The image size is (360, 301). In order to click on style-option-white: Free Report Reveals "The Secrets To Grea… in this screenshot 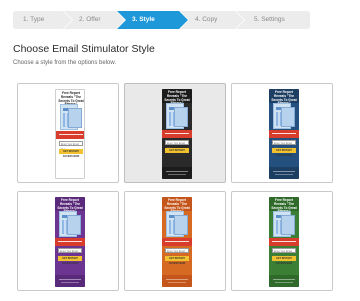, I will do `click(68, 133)`.